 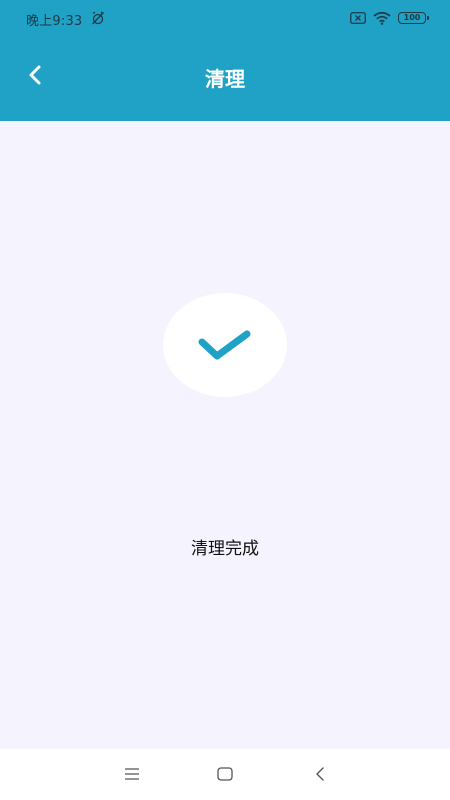 I want to click on page-title: 清理, so click(x=225, y=79).